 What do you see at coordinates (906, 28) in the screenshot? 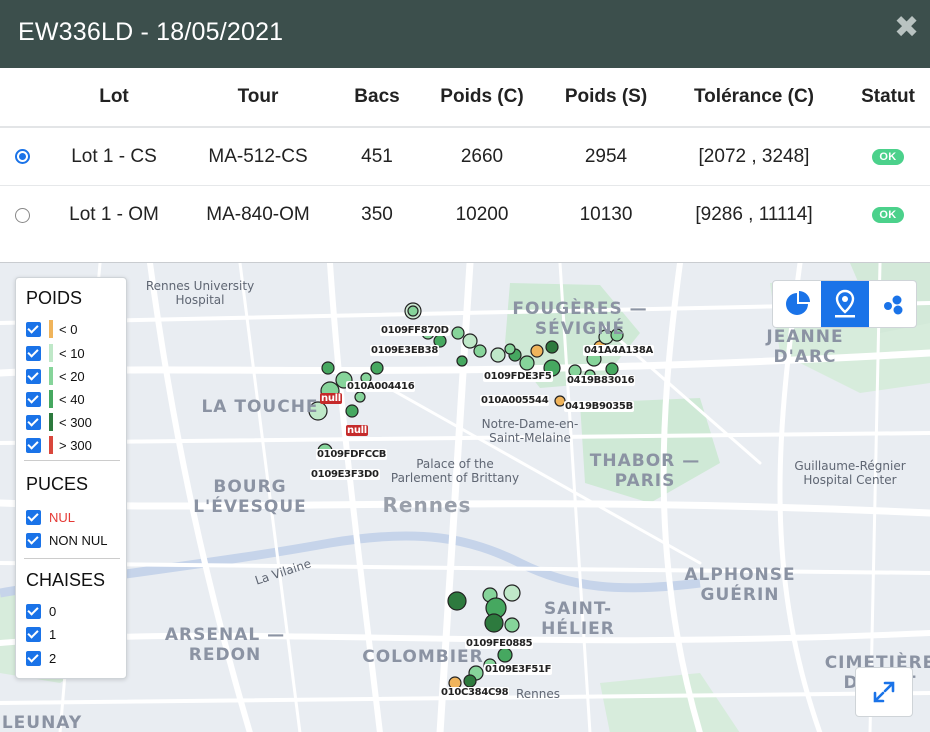
I see `close-icon: ✖` at bounding box center [906, 28].